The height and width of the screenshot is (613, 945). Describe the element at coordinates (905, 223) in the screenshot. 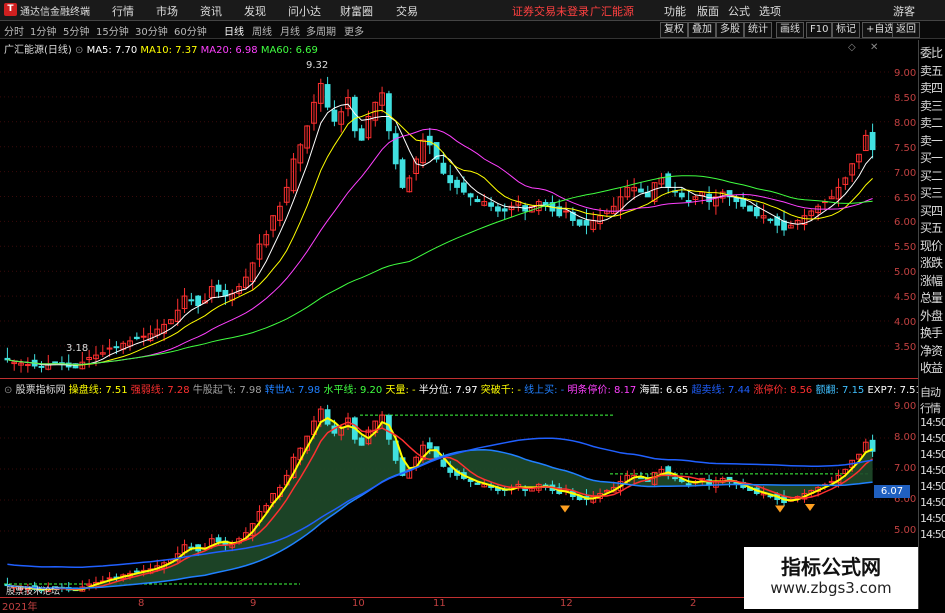

I see `main-y-tick: 6.00` at that location.